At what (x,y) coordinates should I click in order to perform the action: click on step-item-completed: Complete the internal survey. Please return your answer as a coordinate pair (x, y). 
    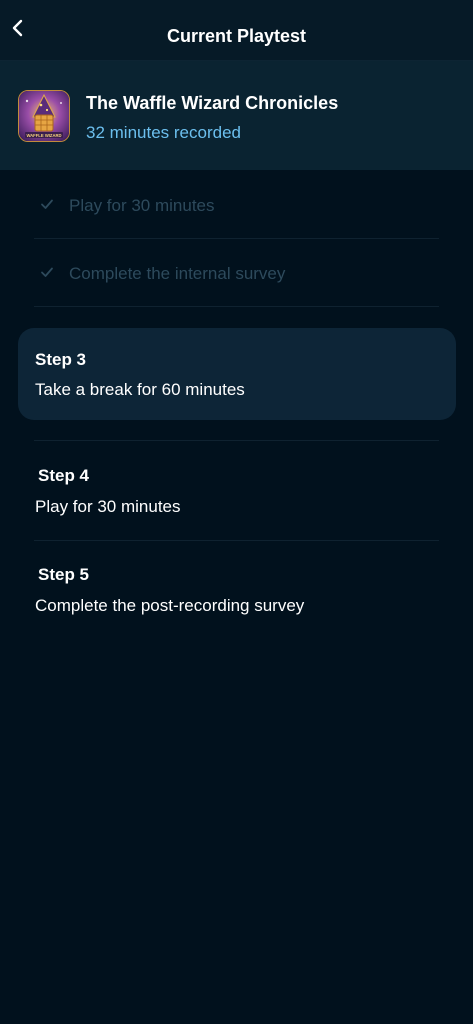
    Looking at the image, I should click on (236, 273).